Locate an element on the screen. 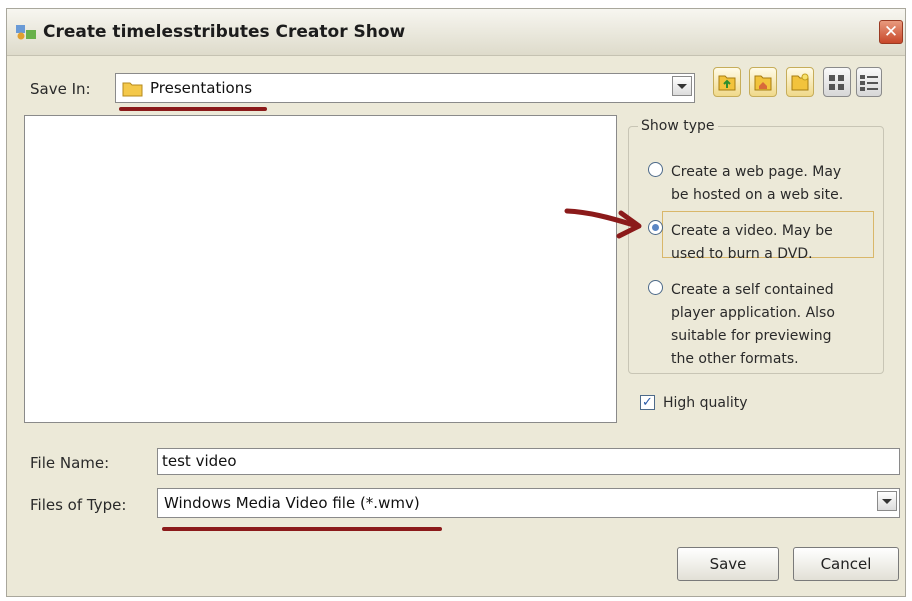  new-folder-icon is located at coordinates (800, 82).